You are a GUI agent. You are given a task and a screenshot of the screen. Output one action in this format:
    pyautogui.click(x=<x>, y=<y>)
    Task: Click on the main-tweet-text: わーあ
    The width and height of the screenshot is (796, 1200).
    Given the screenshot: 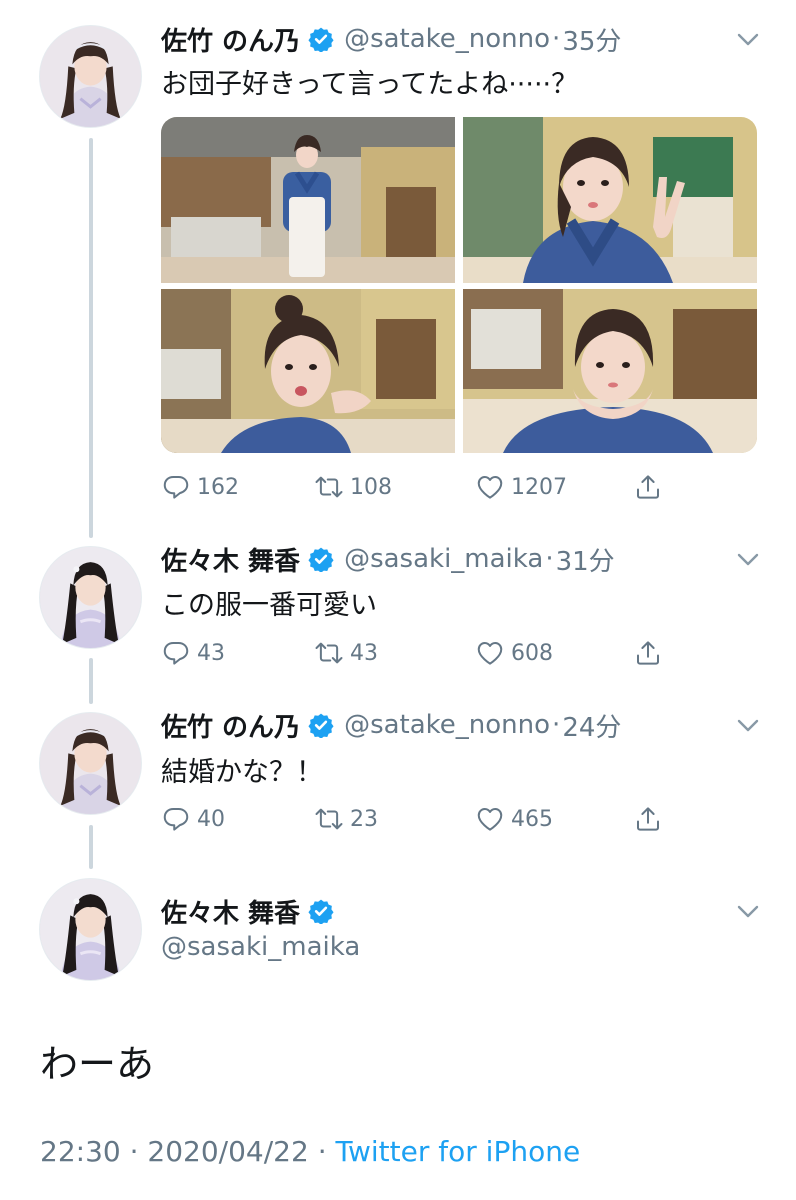 What is the action you would take?
    pyautogui.click(x=97, y=1064)
    